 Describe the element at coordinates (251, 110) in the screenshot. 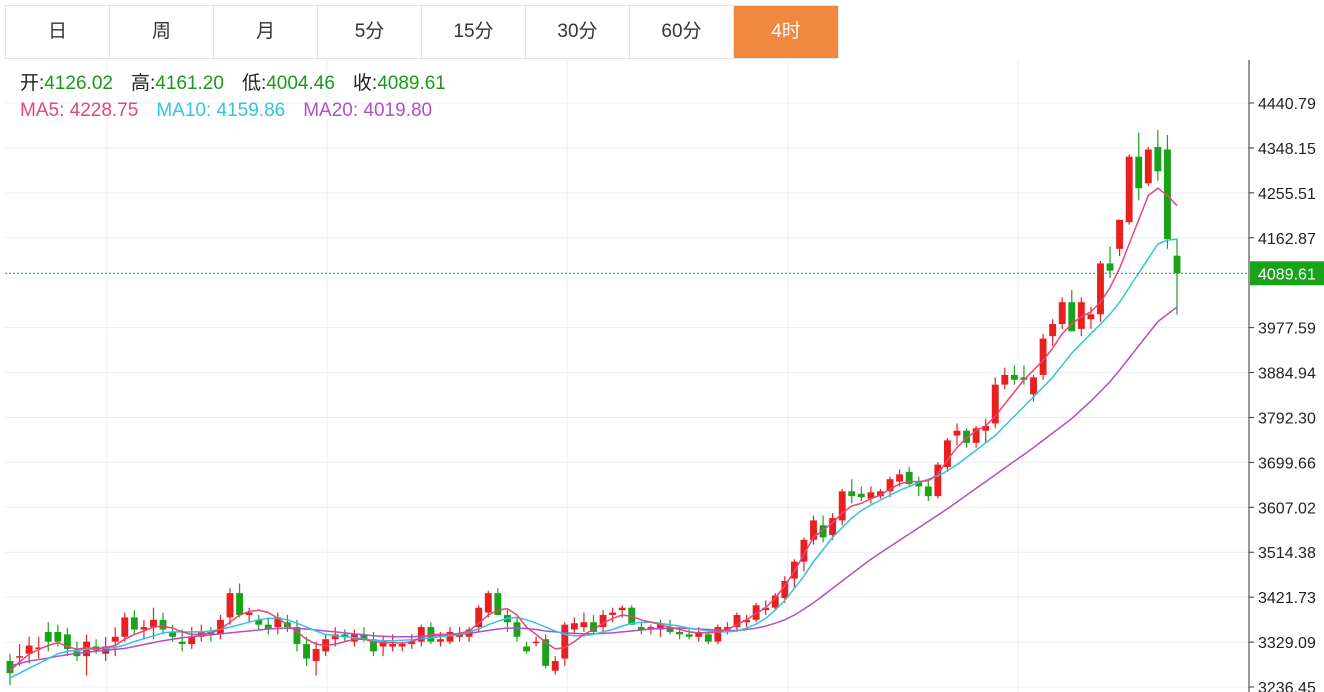

I see `ma10-value: 4159.86` at that location.